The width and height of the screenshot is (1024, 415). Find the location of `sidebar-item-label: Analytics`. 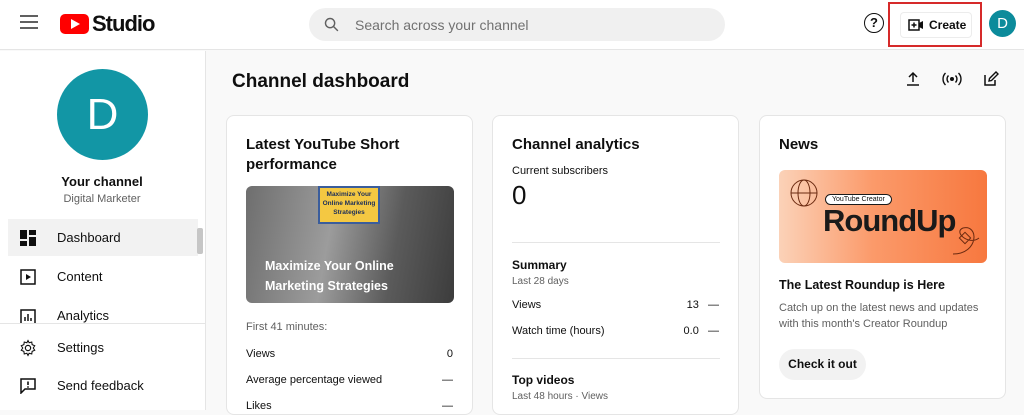

sidebar-item-label: Analytics is located at coordinates (83, 315).